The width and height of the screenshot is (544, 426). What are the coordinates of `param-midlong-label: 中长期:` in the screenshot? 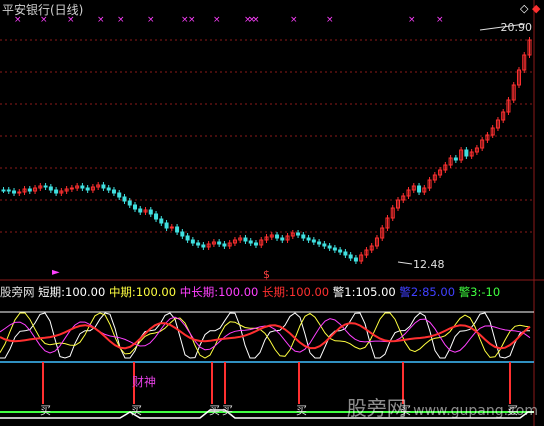 It's located at (199, 292).